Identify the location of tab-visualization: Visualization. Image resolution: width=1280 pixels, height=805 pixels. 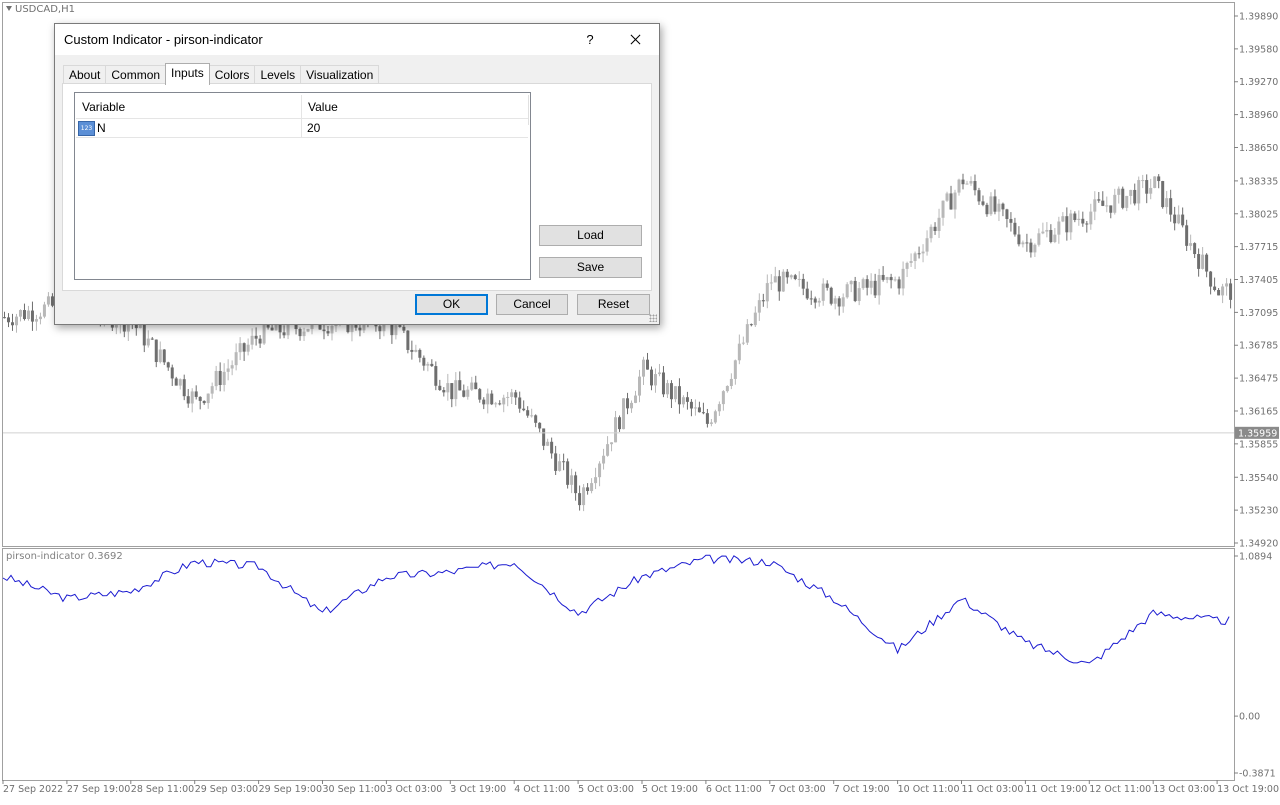
(339, 74).